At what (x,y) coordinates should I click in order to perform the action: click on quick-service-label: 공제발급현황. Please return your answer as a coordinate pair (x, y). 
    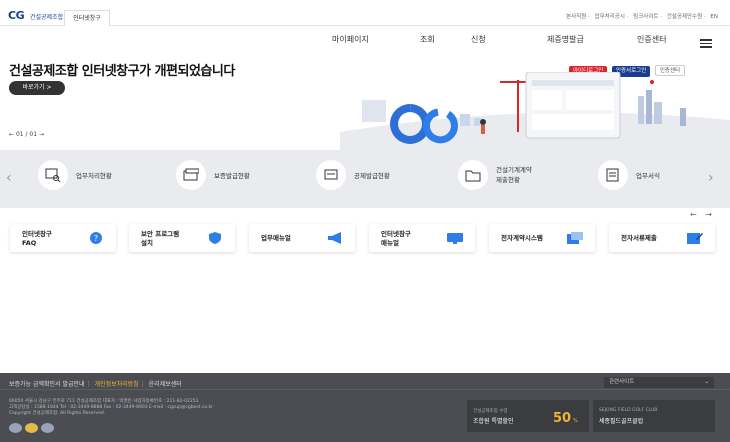
    Looking at the image, I should click on (372, 176).